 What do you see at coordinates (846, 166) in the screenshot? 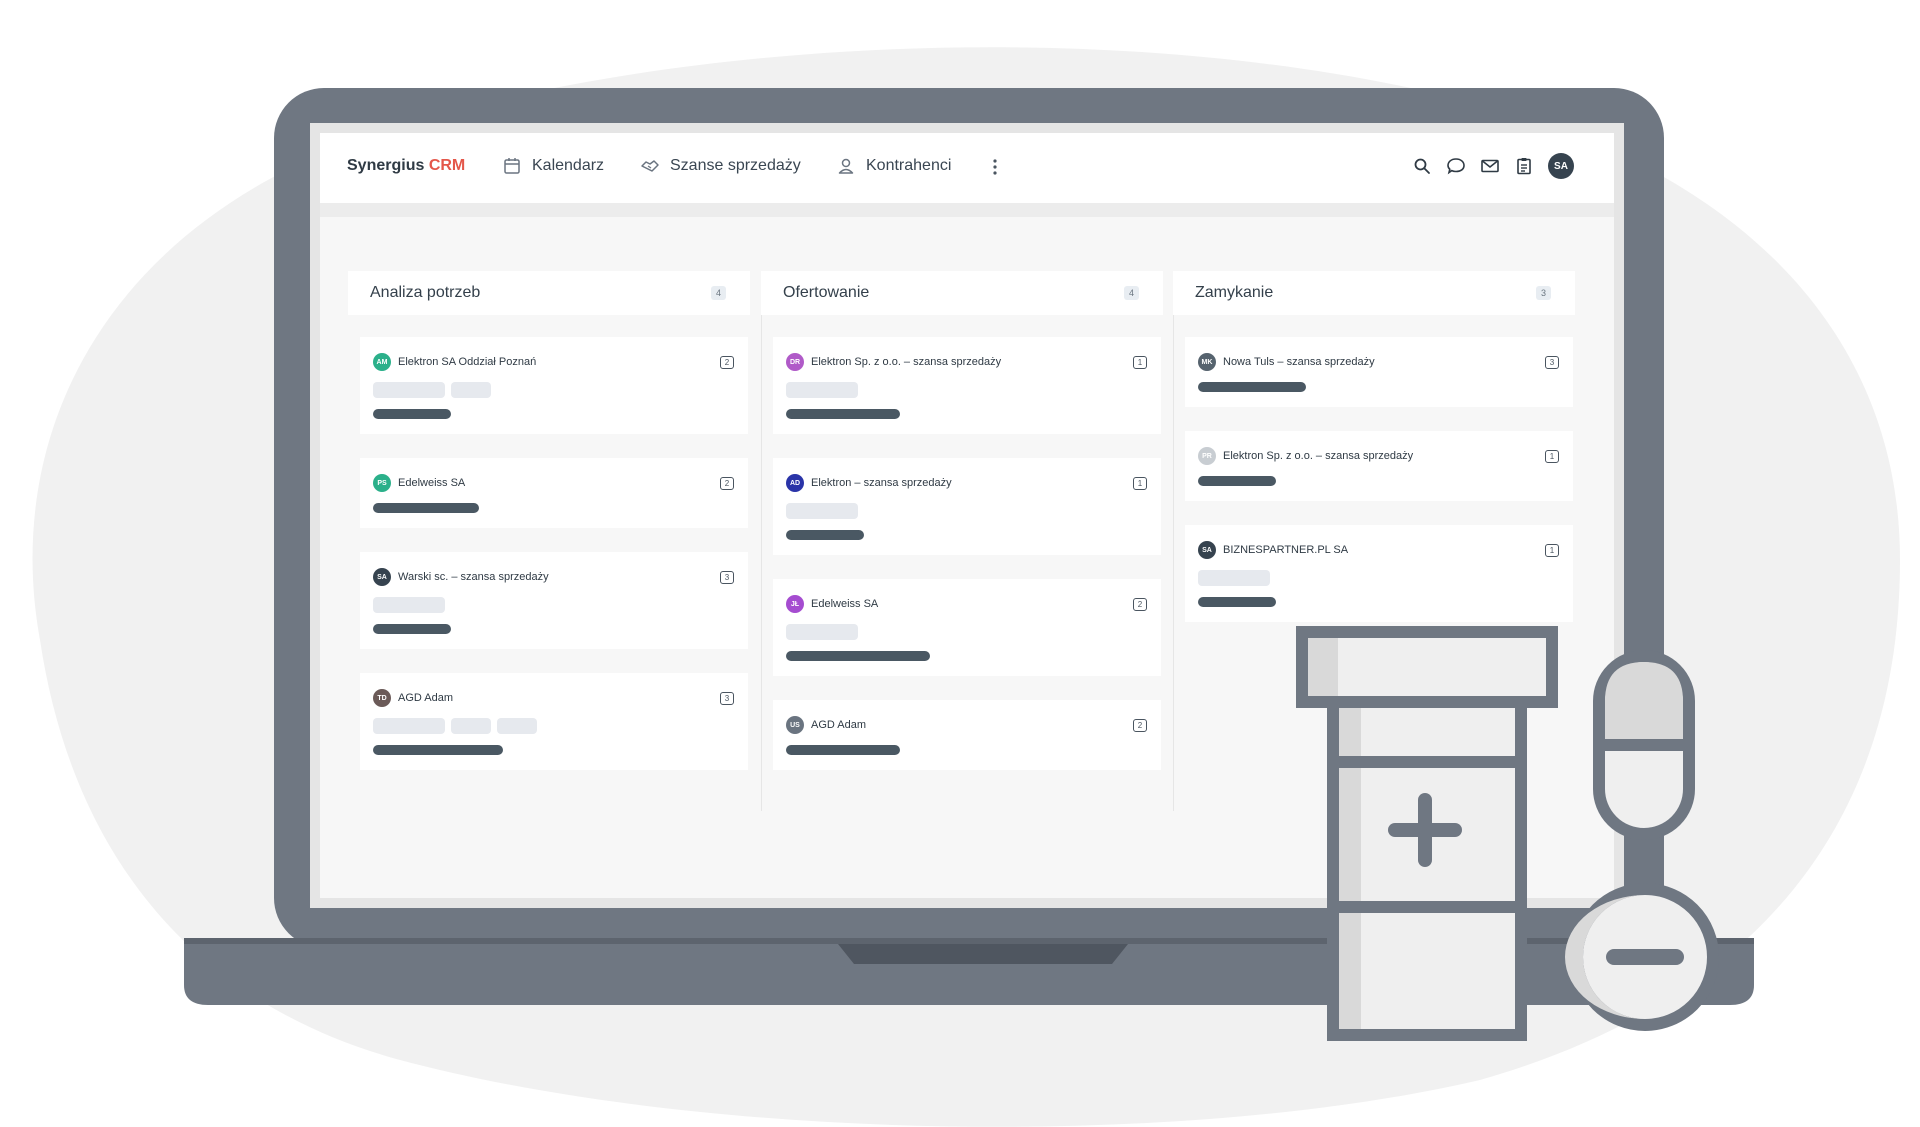
I see `person-icon` at bounding box center [846, 166].